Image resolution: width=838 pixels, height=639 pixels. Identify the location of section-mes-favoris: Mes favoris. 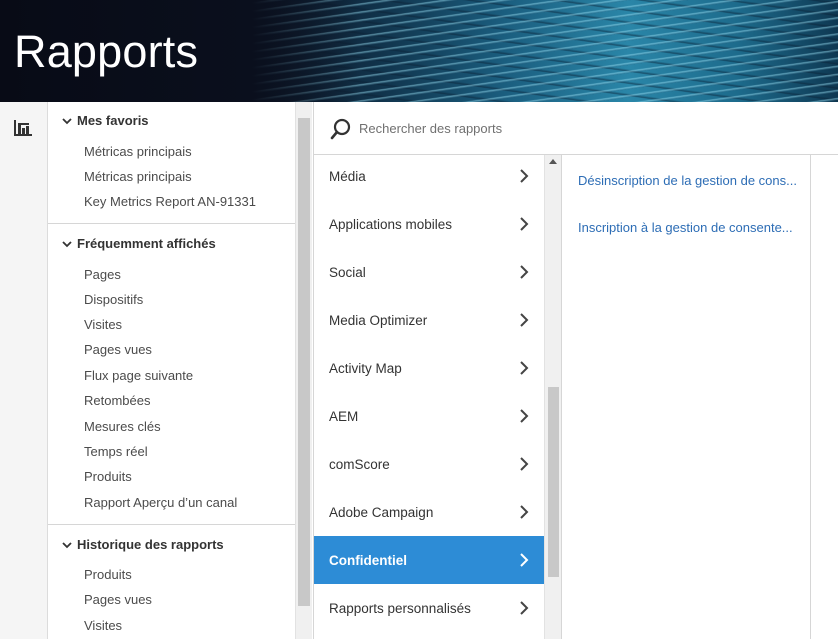
(105, 120).